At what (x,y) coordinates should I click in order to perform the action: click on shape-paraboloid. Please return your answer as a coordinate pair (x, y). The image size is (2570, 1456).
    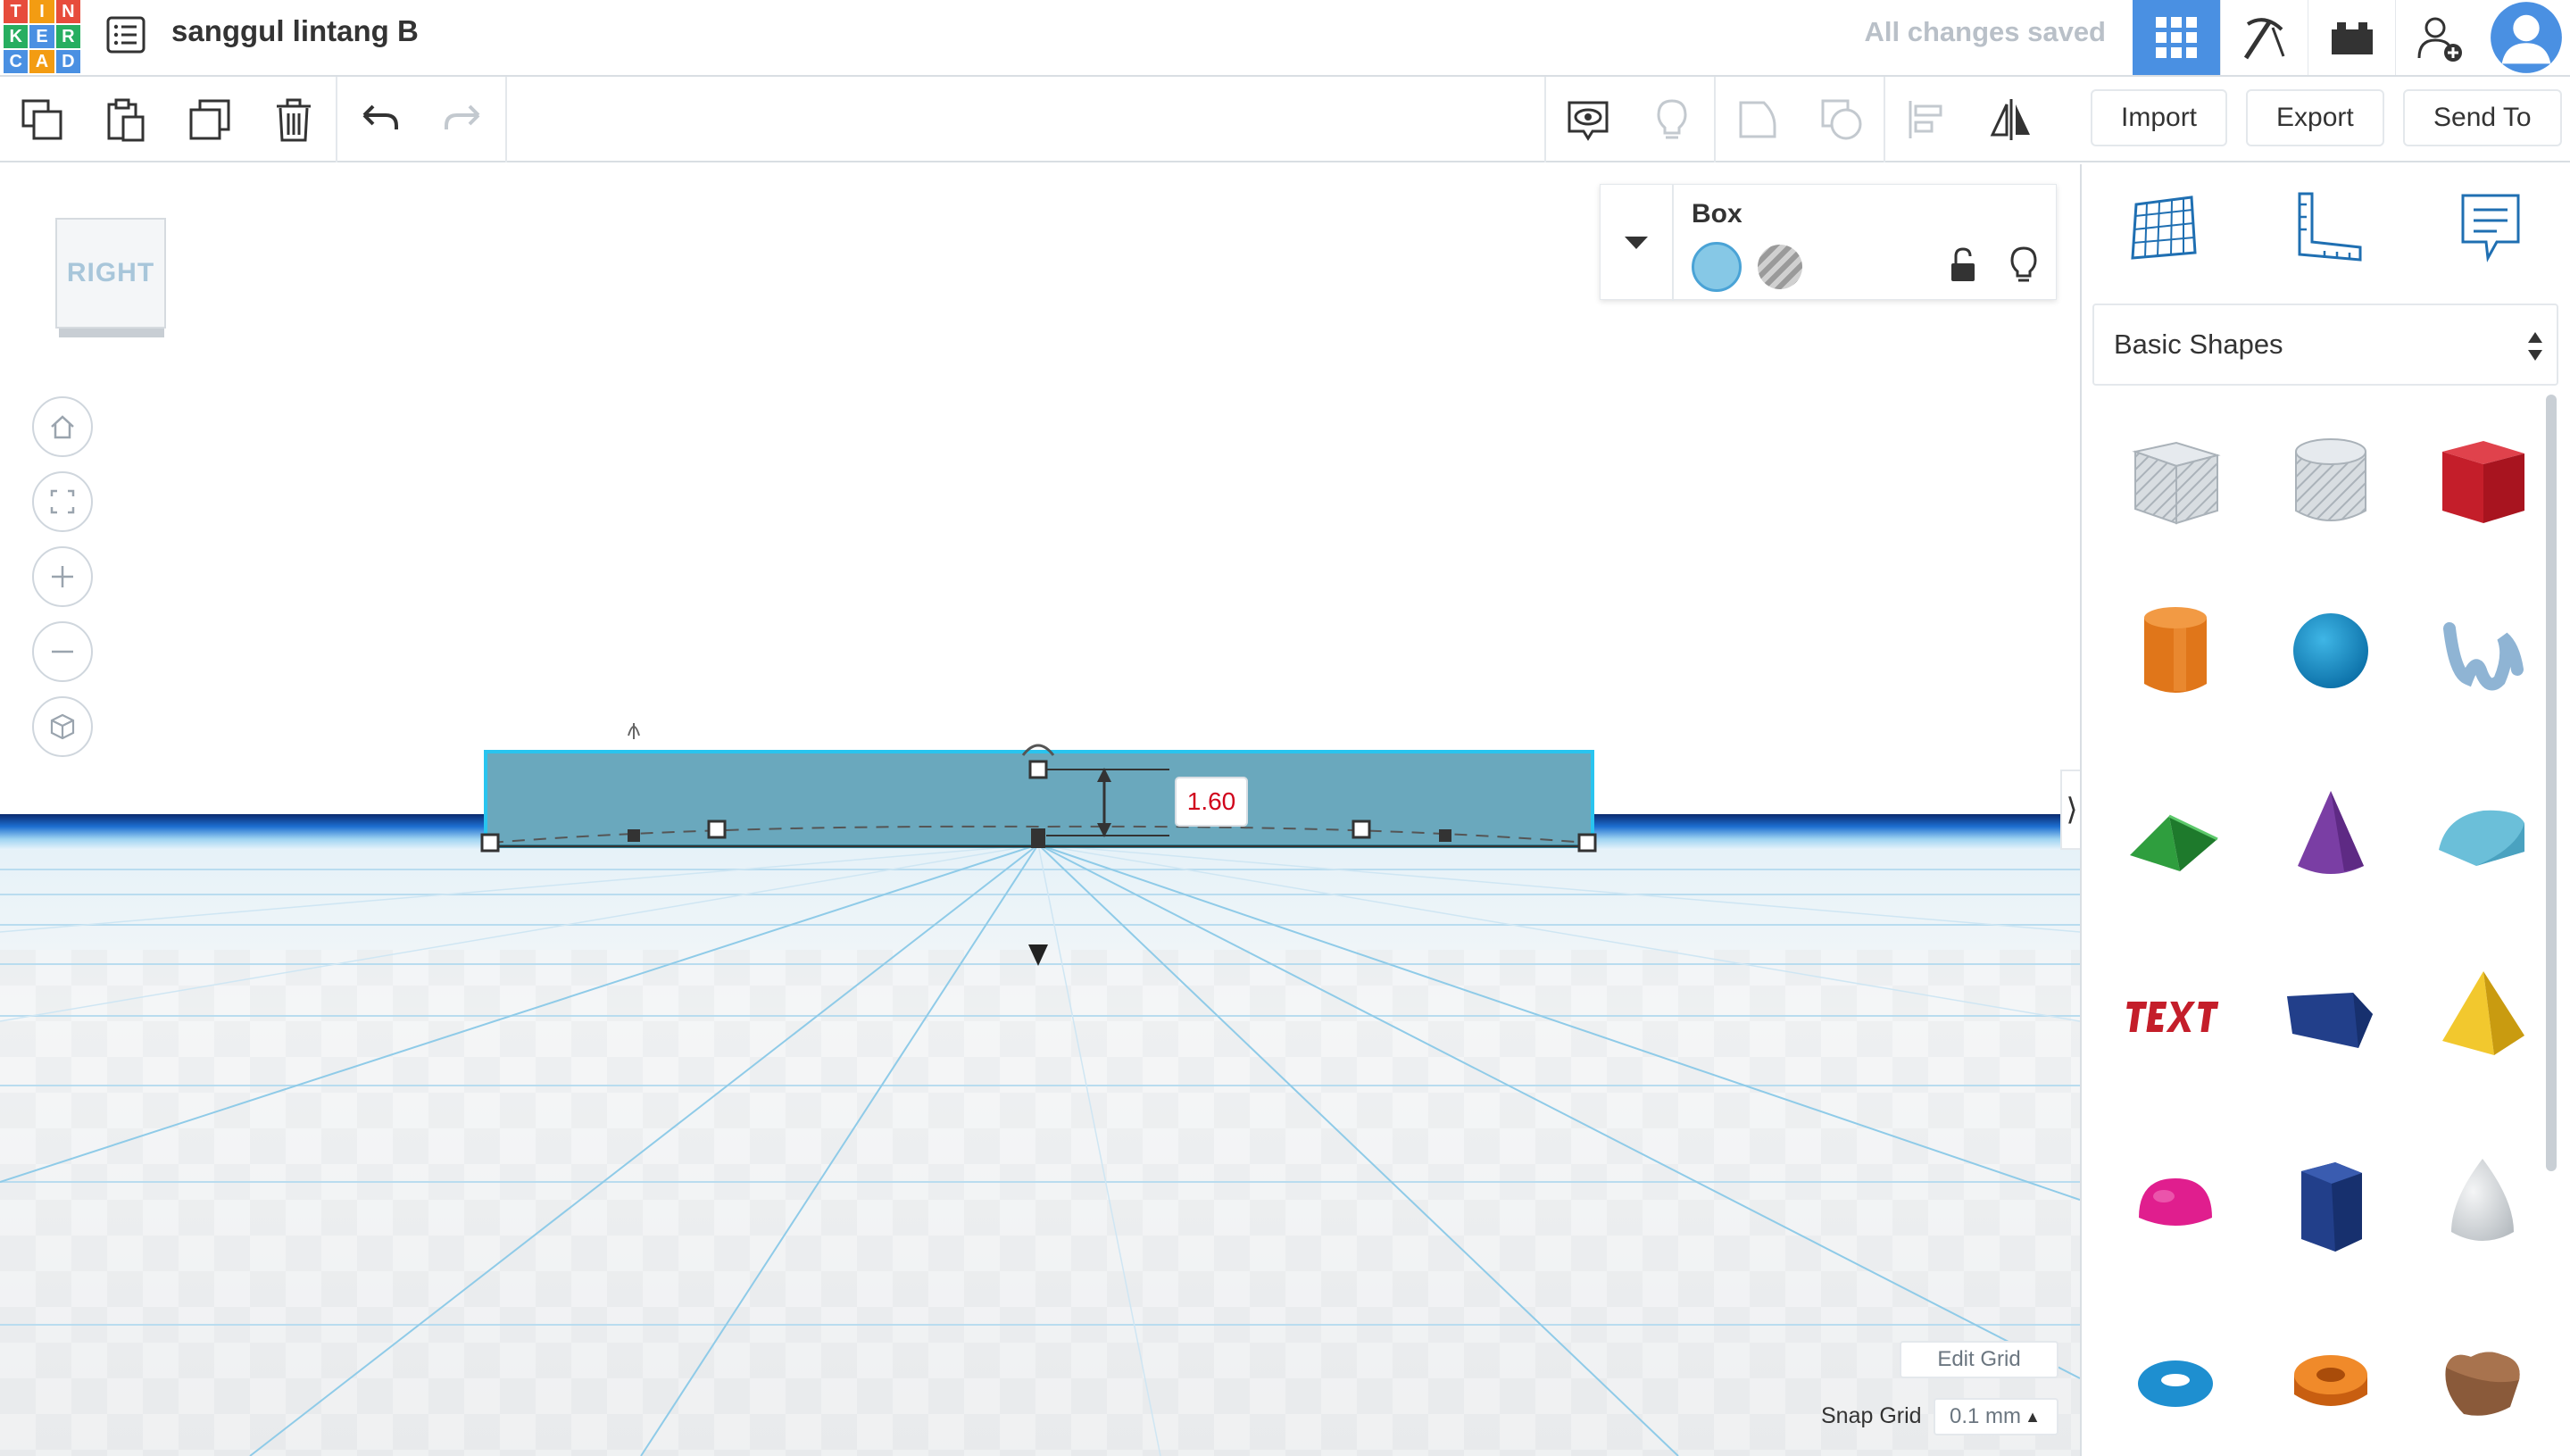
    Looking at the image, I should click on (2483, 1204).